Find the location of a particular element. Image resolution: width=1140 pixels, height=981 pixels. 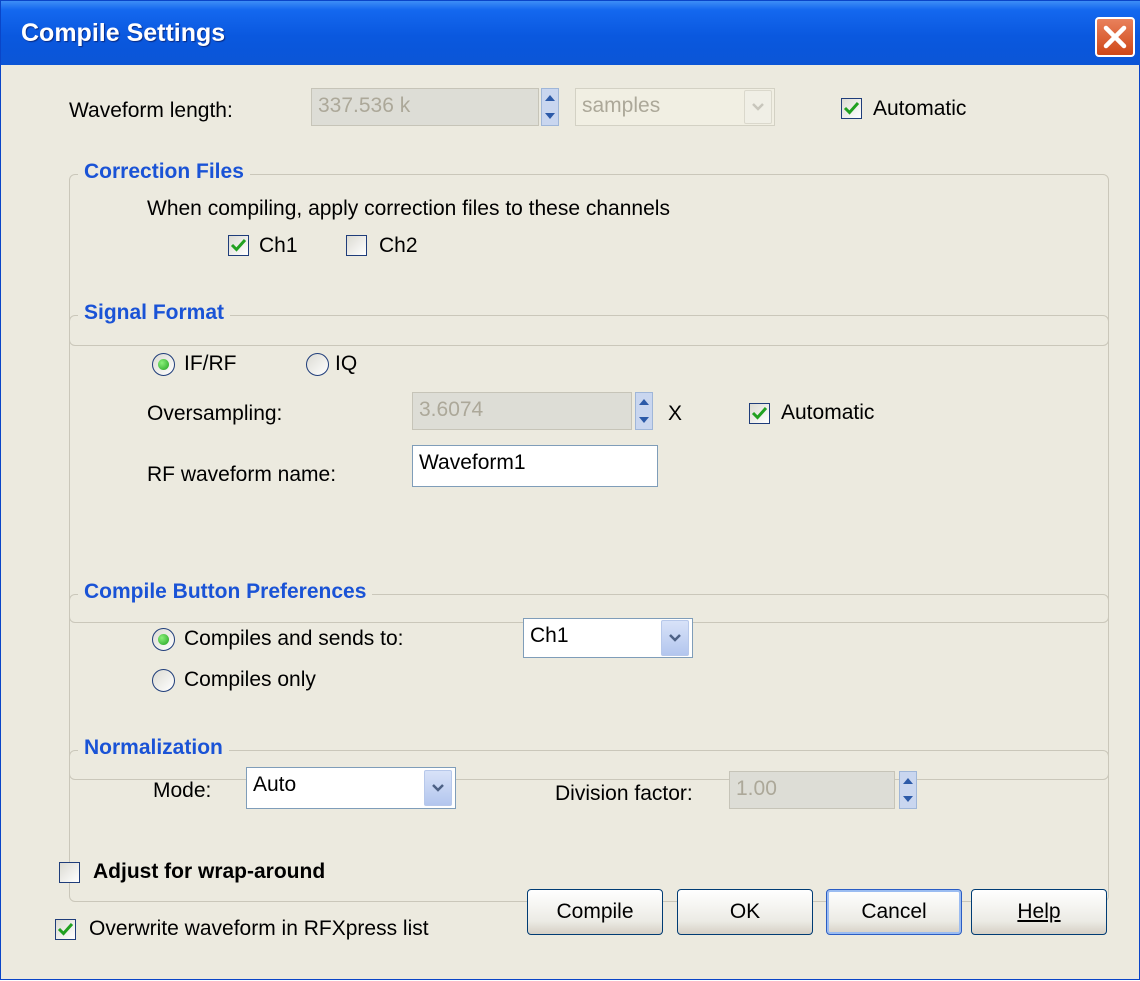

rf-waveform-name-input: Waveform1 is located at coordinates (535, 466).